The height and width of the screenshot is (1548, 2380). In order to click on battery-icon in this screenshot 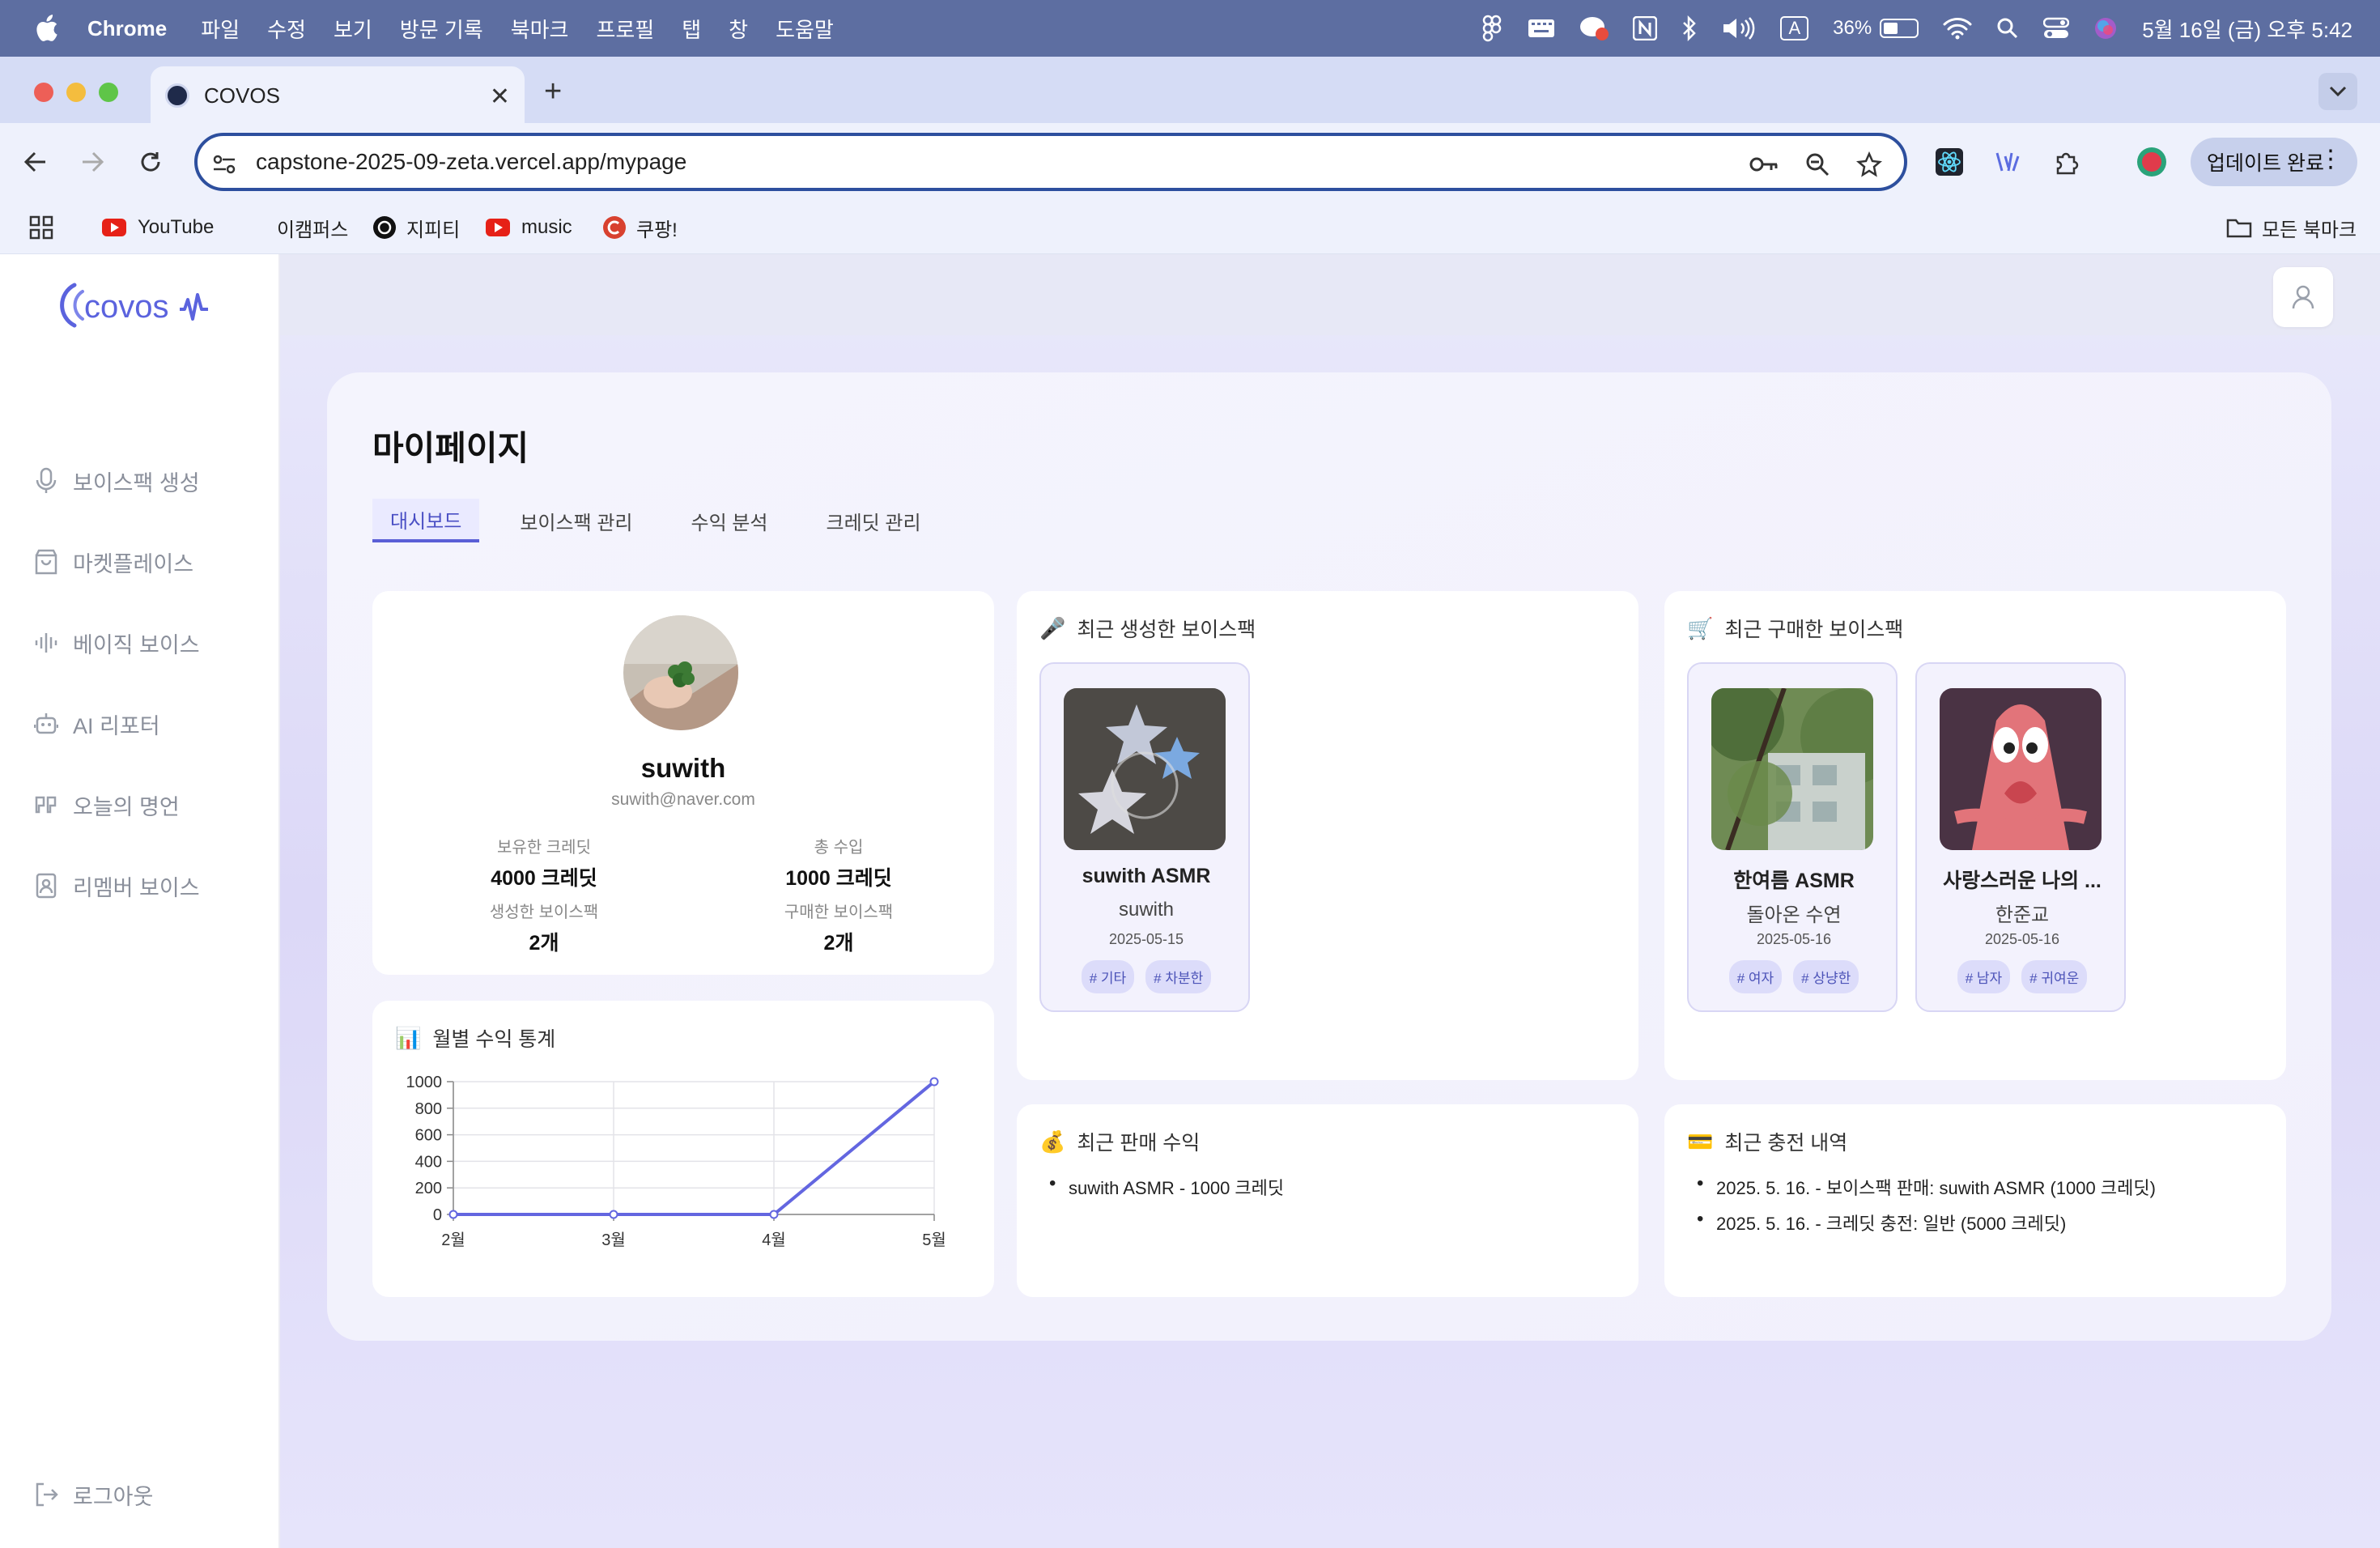, I will do `click(1899, 29)`.